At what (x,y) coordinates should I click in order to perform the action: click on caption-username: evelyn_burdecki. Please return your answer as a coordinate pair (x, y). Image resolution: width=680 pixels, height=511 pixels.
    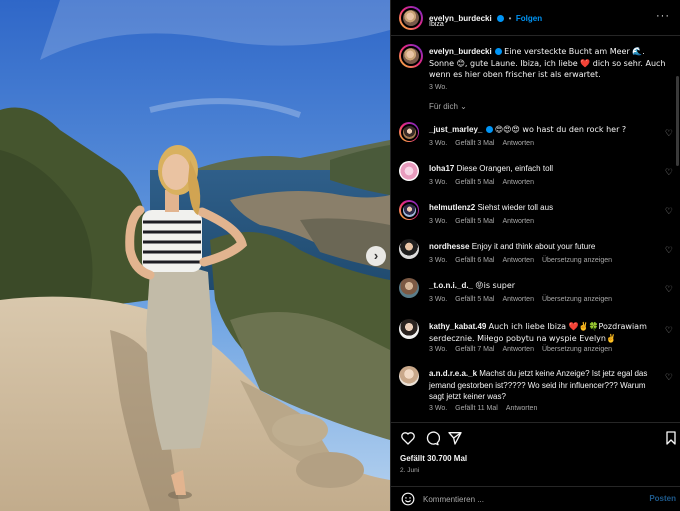
    Looking at the image, I should click on (460, 51).